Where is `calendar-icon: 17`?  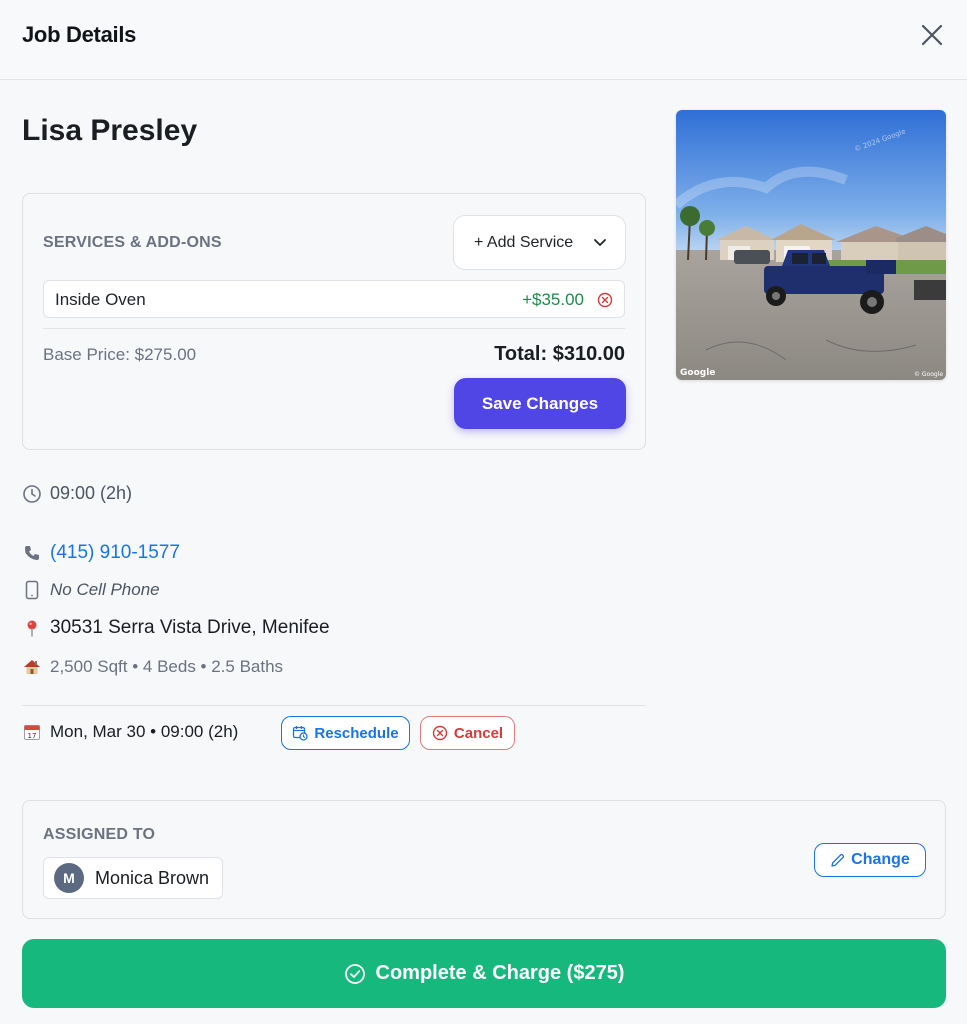
calendar-icon: 17 is located at coordinates (32, 732).